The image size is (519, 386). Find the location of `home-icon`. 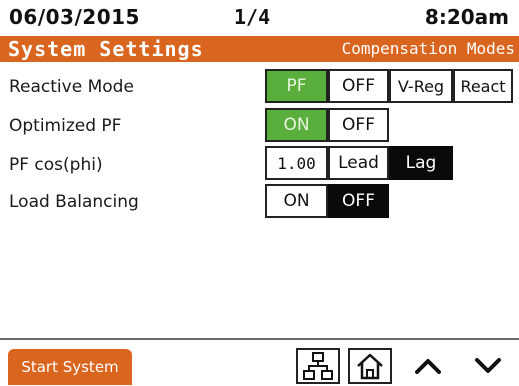

home-icon is located at coordinates (370, 366).